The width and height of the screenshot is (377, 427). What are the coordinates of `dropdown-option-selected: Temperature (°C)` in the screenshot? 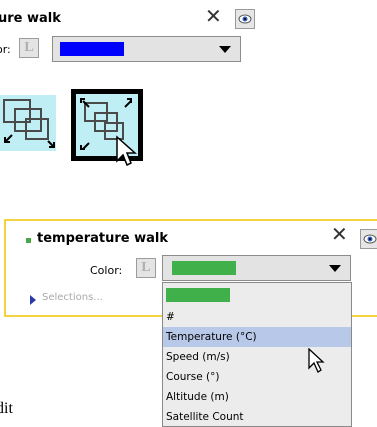 It's located at (257, 337).